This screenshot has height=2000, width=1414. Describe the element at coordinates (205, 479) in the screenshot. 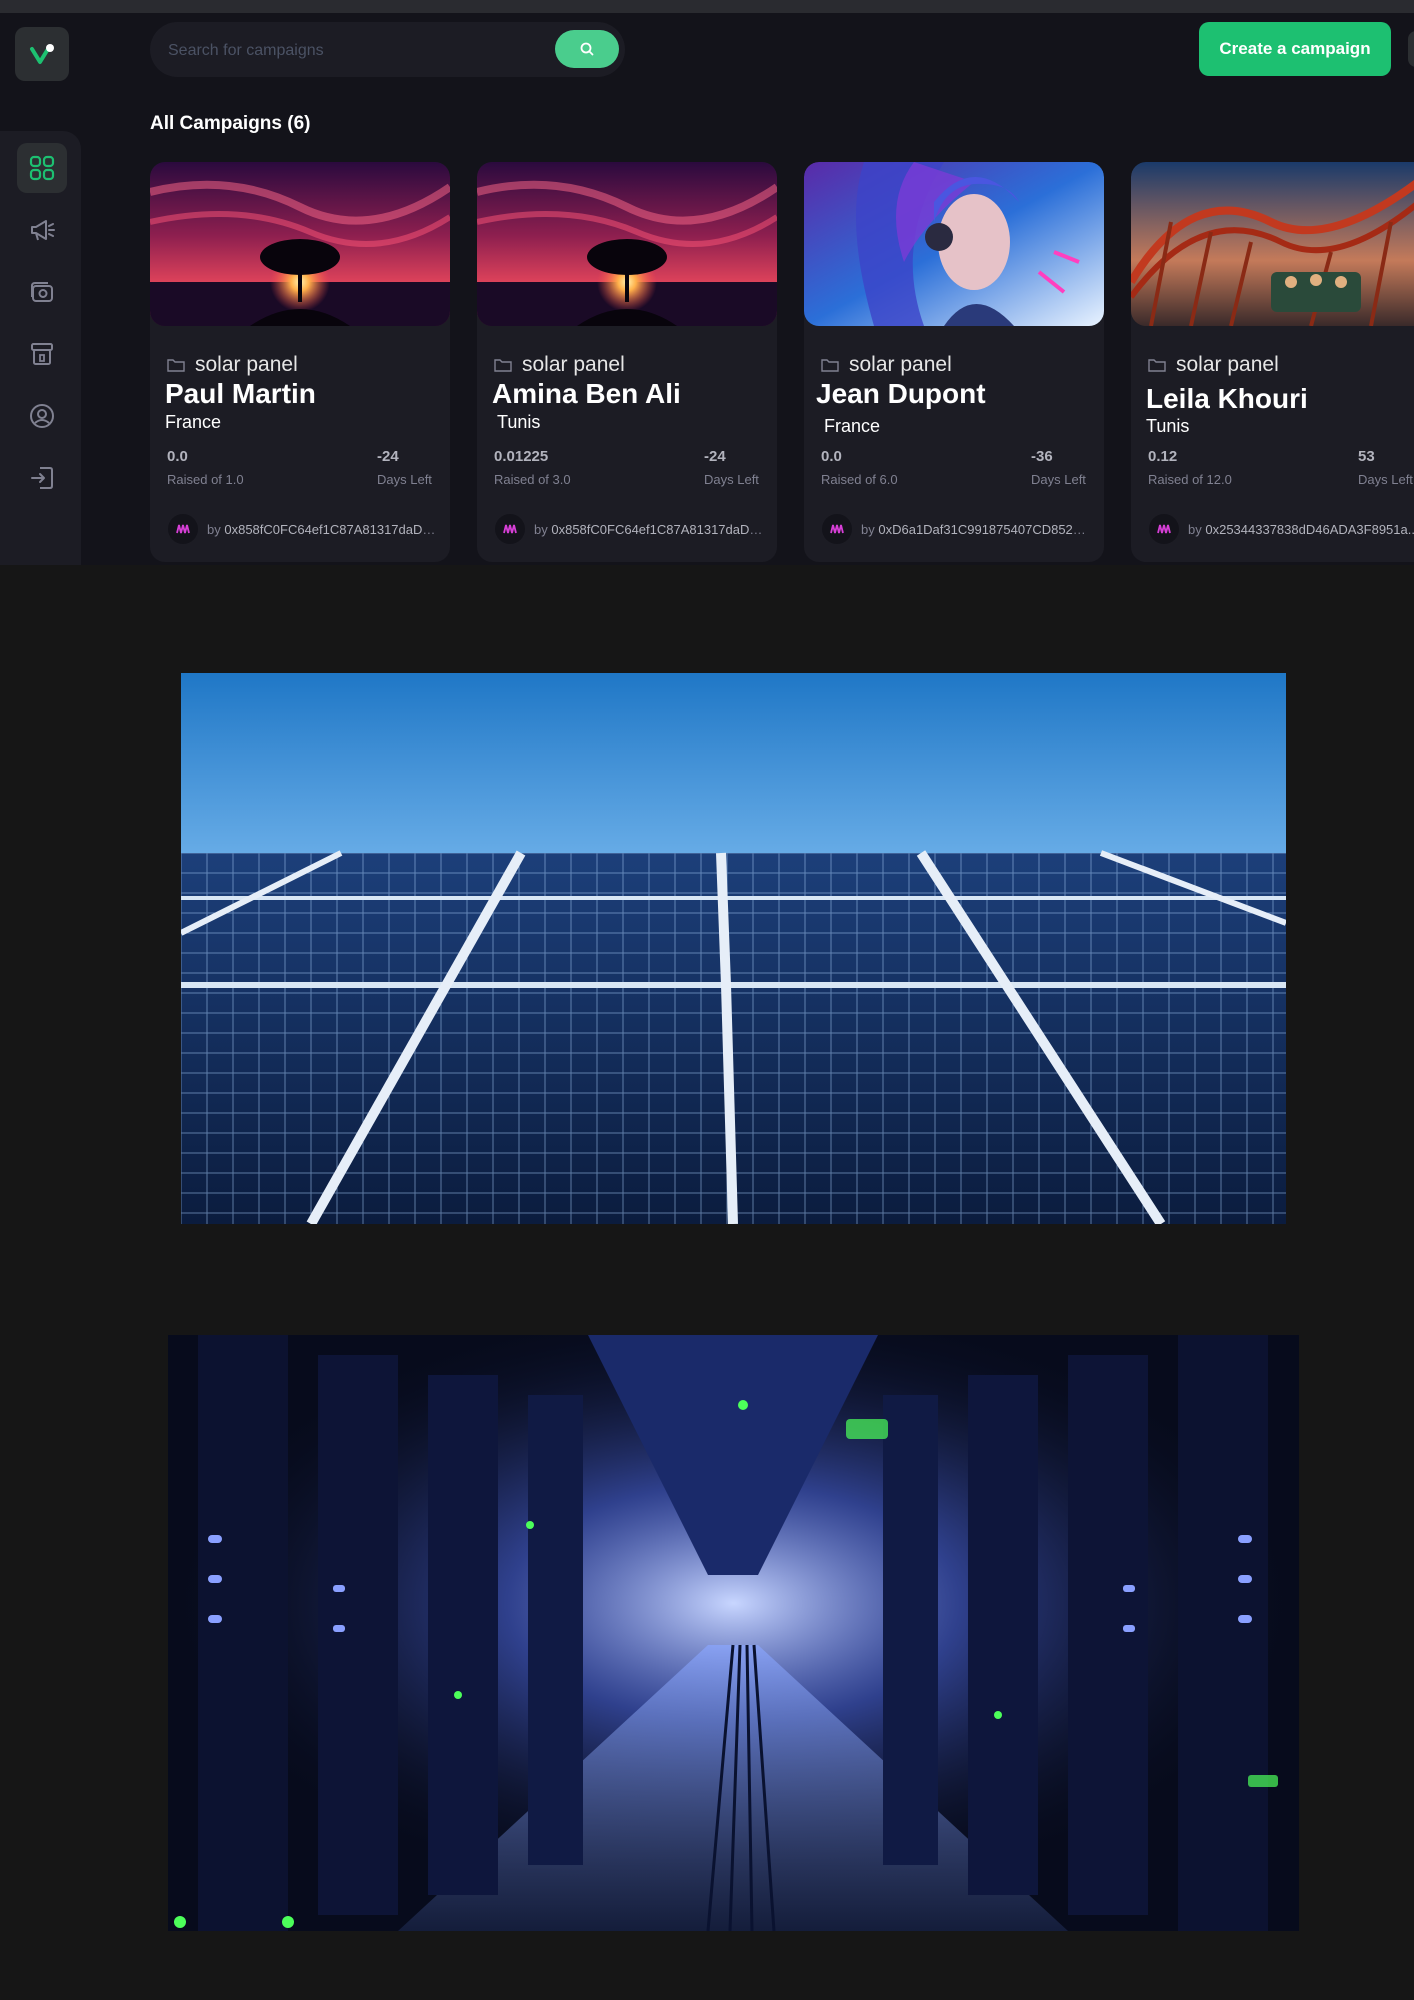

I see `raised-label: Raised of 1.0` at that location.